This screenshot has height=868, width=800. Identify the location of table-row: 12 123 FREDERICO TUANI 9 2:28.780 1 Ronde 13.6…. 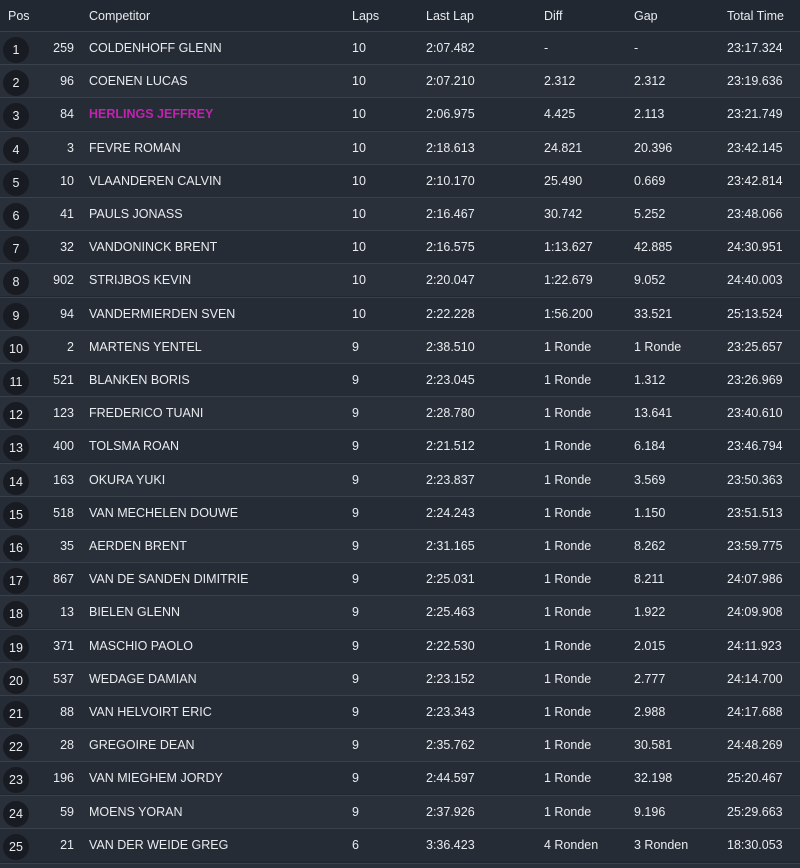
(400, 413).